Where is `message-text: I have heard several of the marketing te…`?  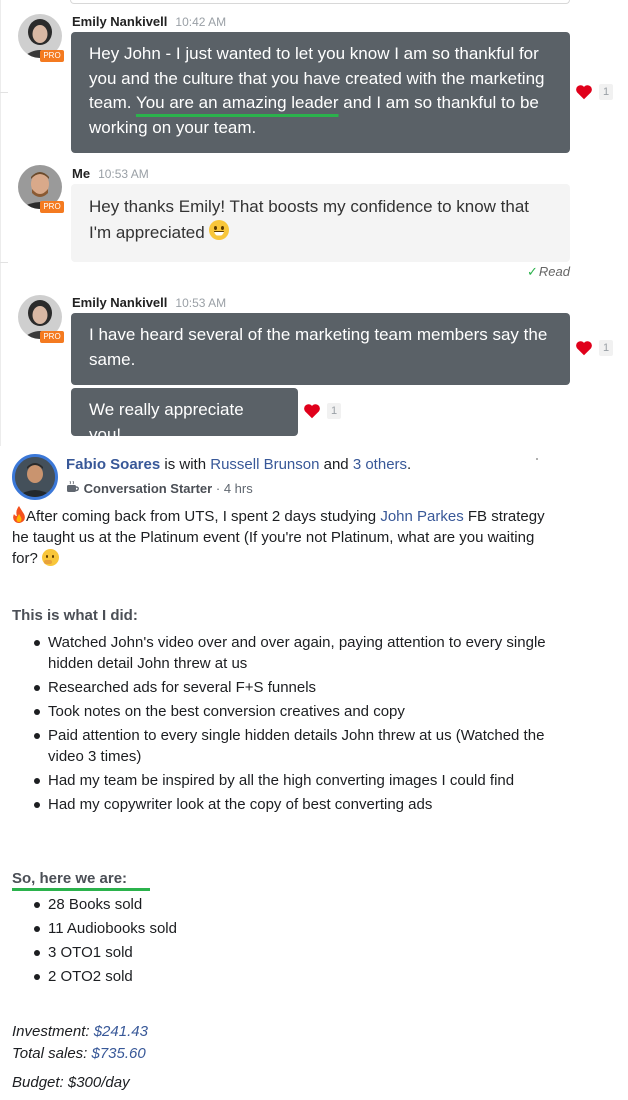 message-text: I have heard several of the marketing te… is located at coordinates (318, 347).